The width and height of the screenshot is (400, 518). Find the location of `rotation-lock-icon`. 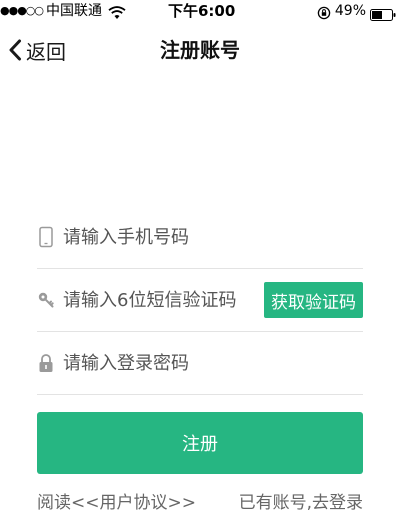

rotation-lock-icon is located at coordinates (324, 12).